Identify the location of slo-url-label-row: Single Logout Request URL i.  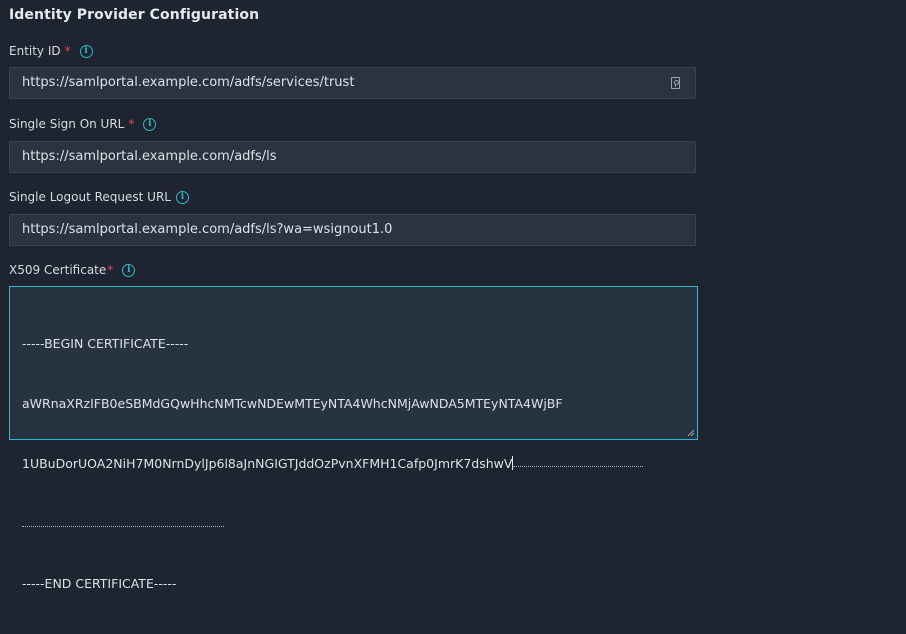
(99, 197).